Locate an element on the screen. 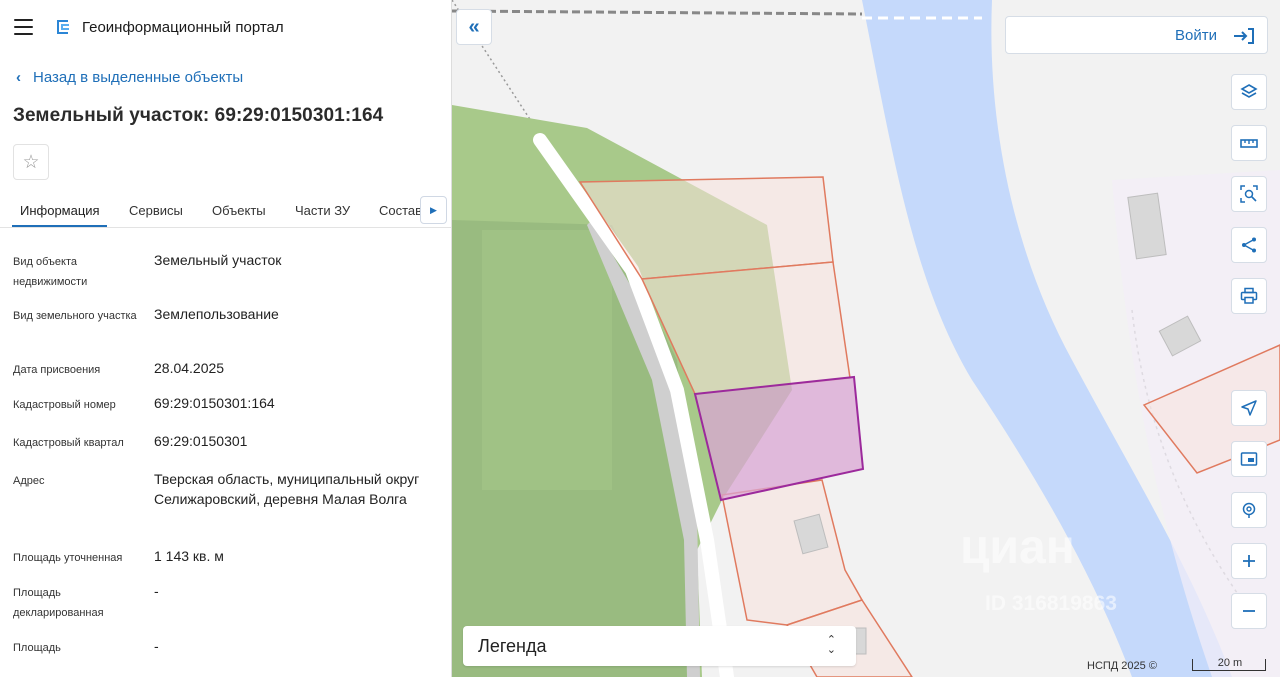 Image resolution: width=1280 pixels, height=677 pixels. info-label: Дата присвоения is located at coordinates (57, 370).